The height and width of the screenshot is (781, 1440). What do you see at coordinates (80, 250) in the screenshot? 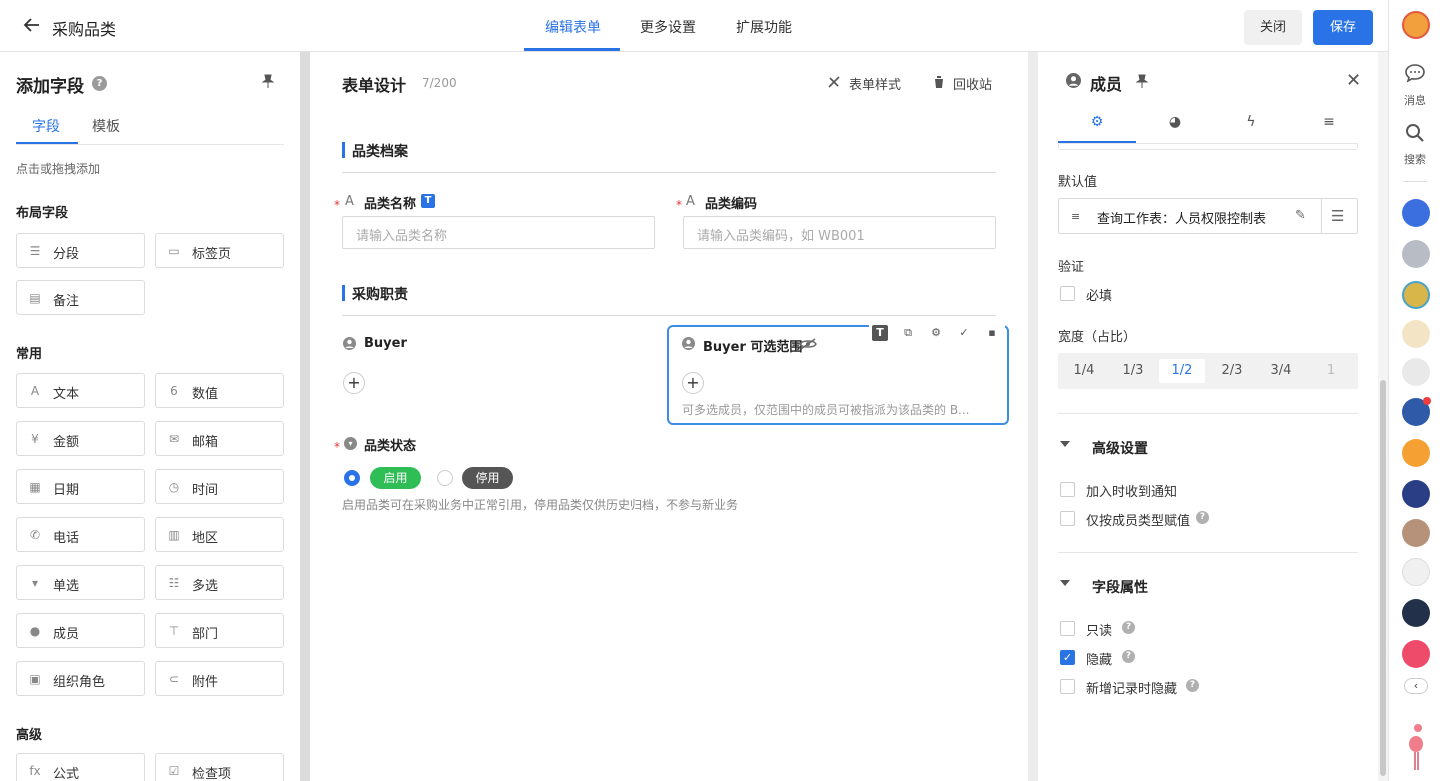
I see `field-button-section: ☰ 分段` at bounding box center [80, 250].